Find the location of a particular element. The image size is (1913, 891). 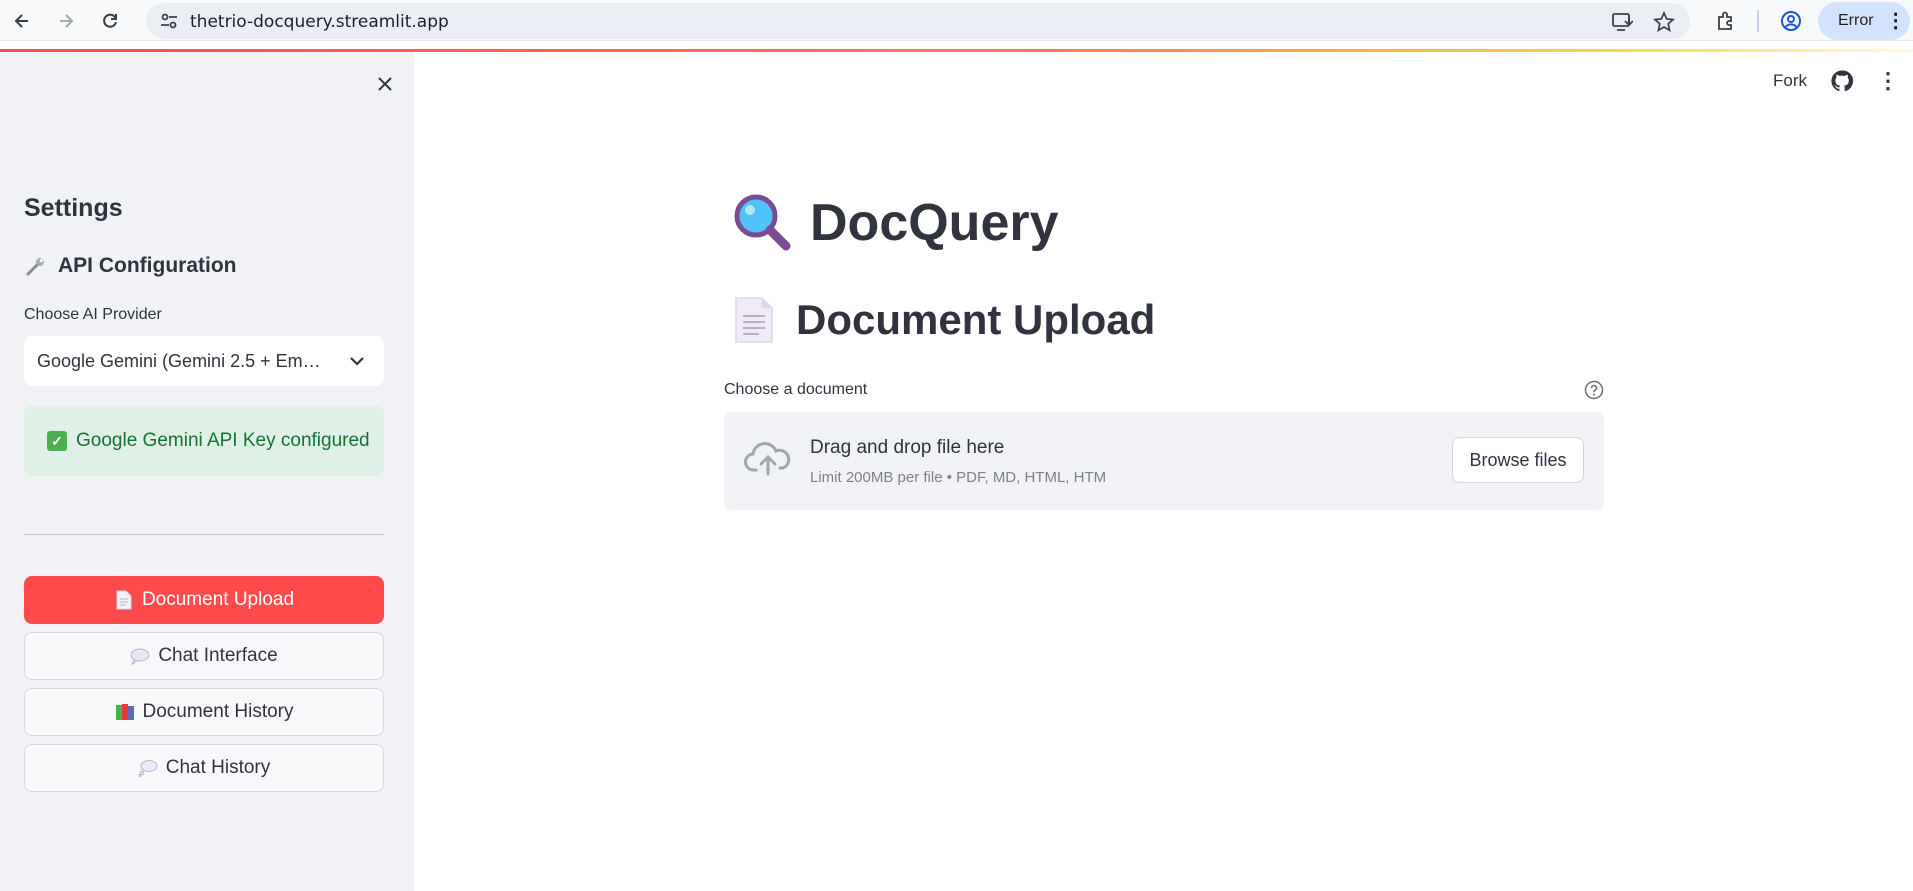

app-title: DocQuery is located at coordinates (934, 223).